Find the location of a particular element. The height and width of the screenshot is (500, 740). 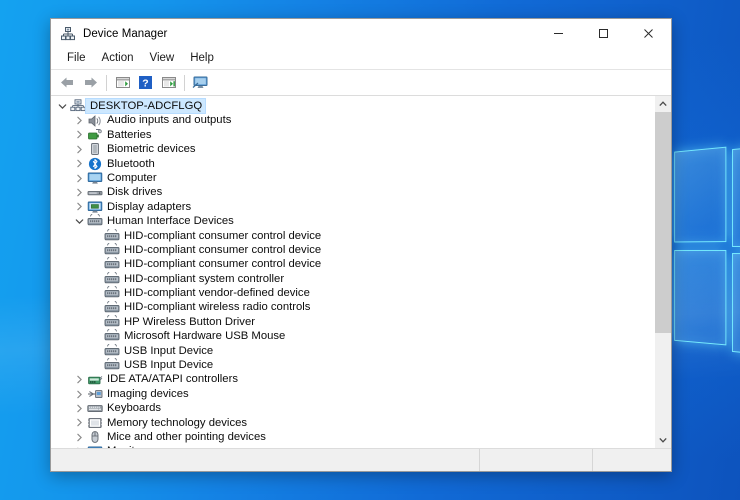

tree-row-label: Biometric devices is located at coordinates (151, 149).